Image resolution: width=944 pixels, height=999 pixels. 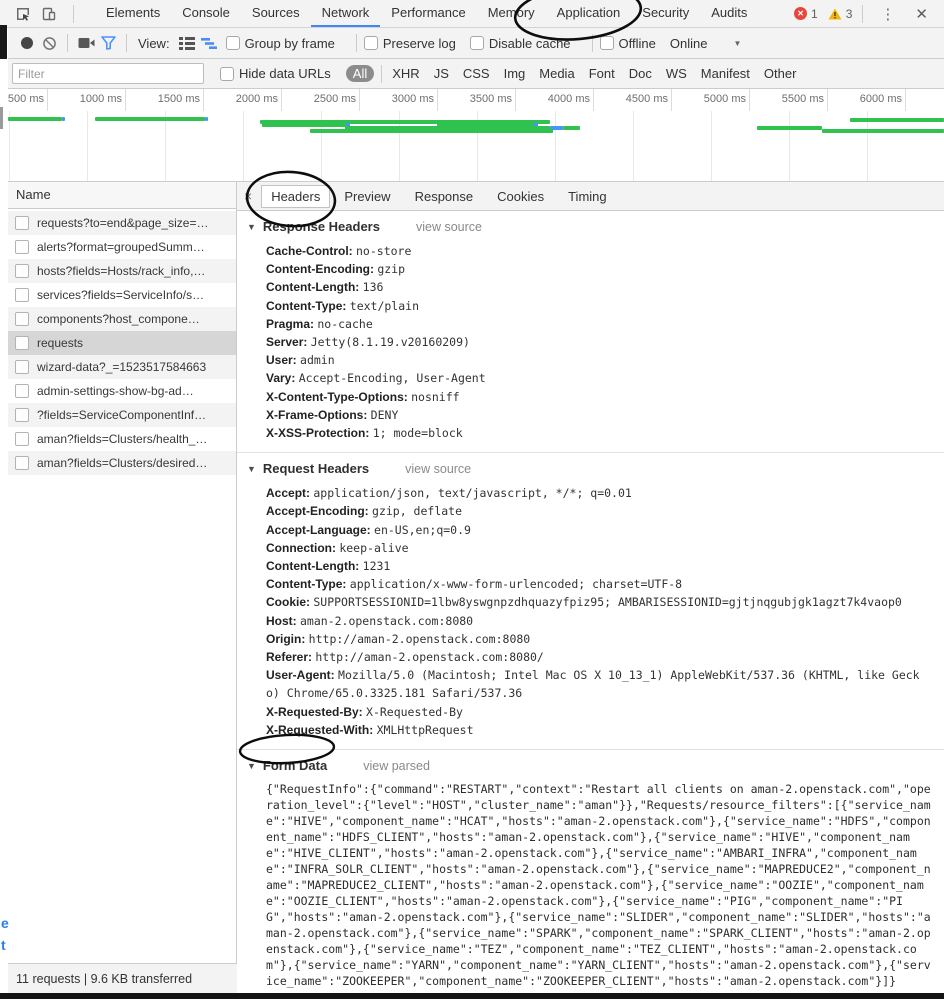 What do you see at coordinates (637, 43) in the screenshot?
I see `offline-label: Offline` at bounding box center [637, 43].